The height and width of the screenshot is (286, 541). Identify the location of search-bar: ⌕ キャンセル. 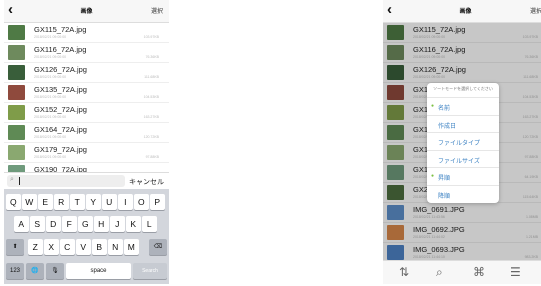
(86, 180).